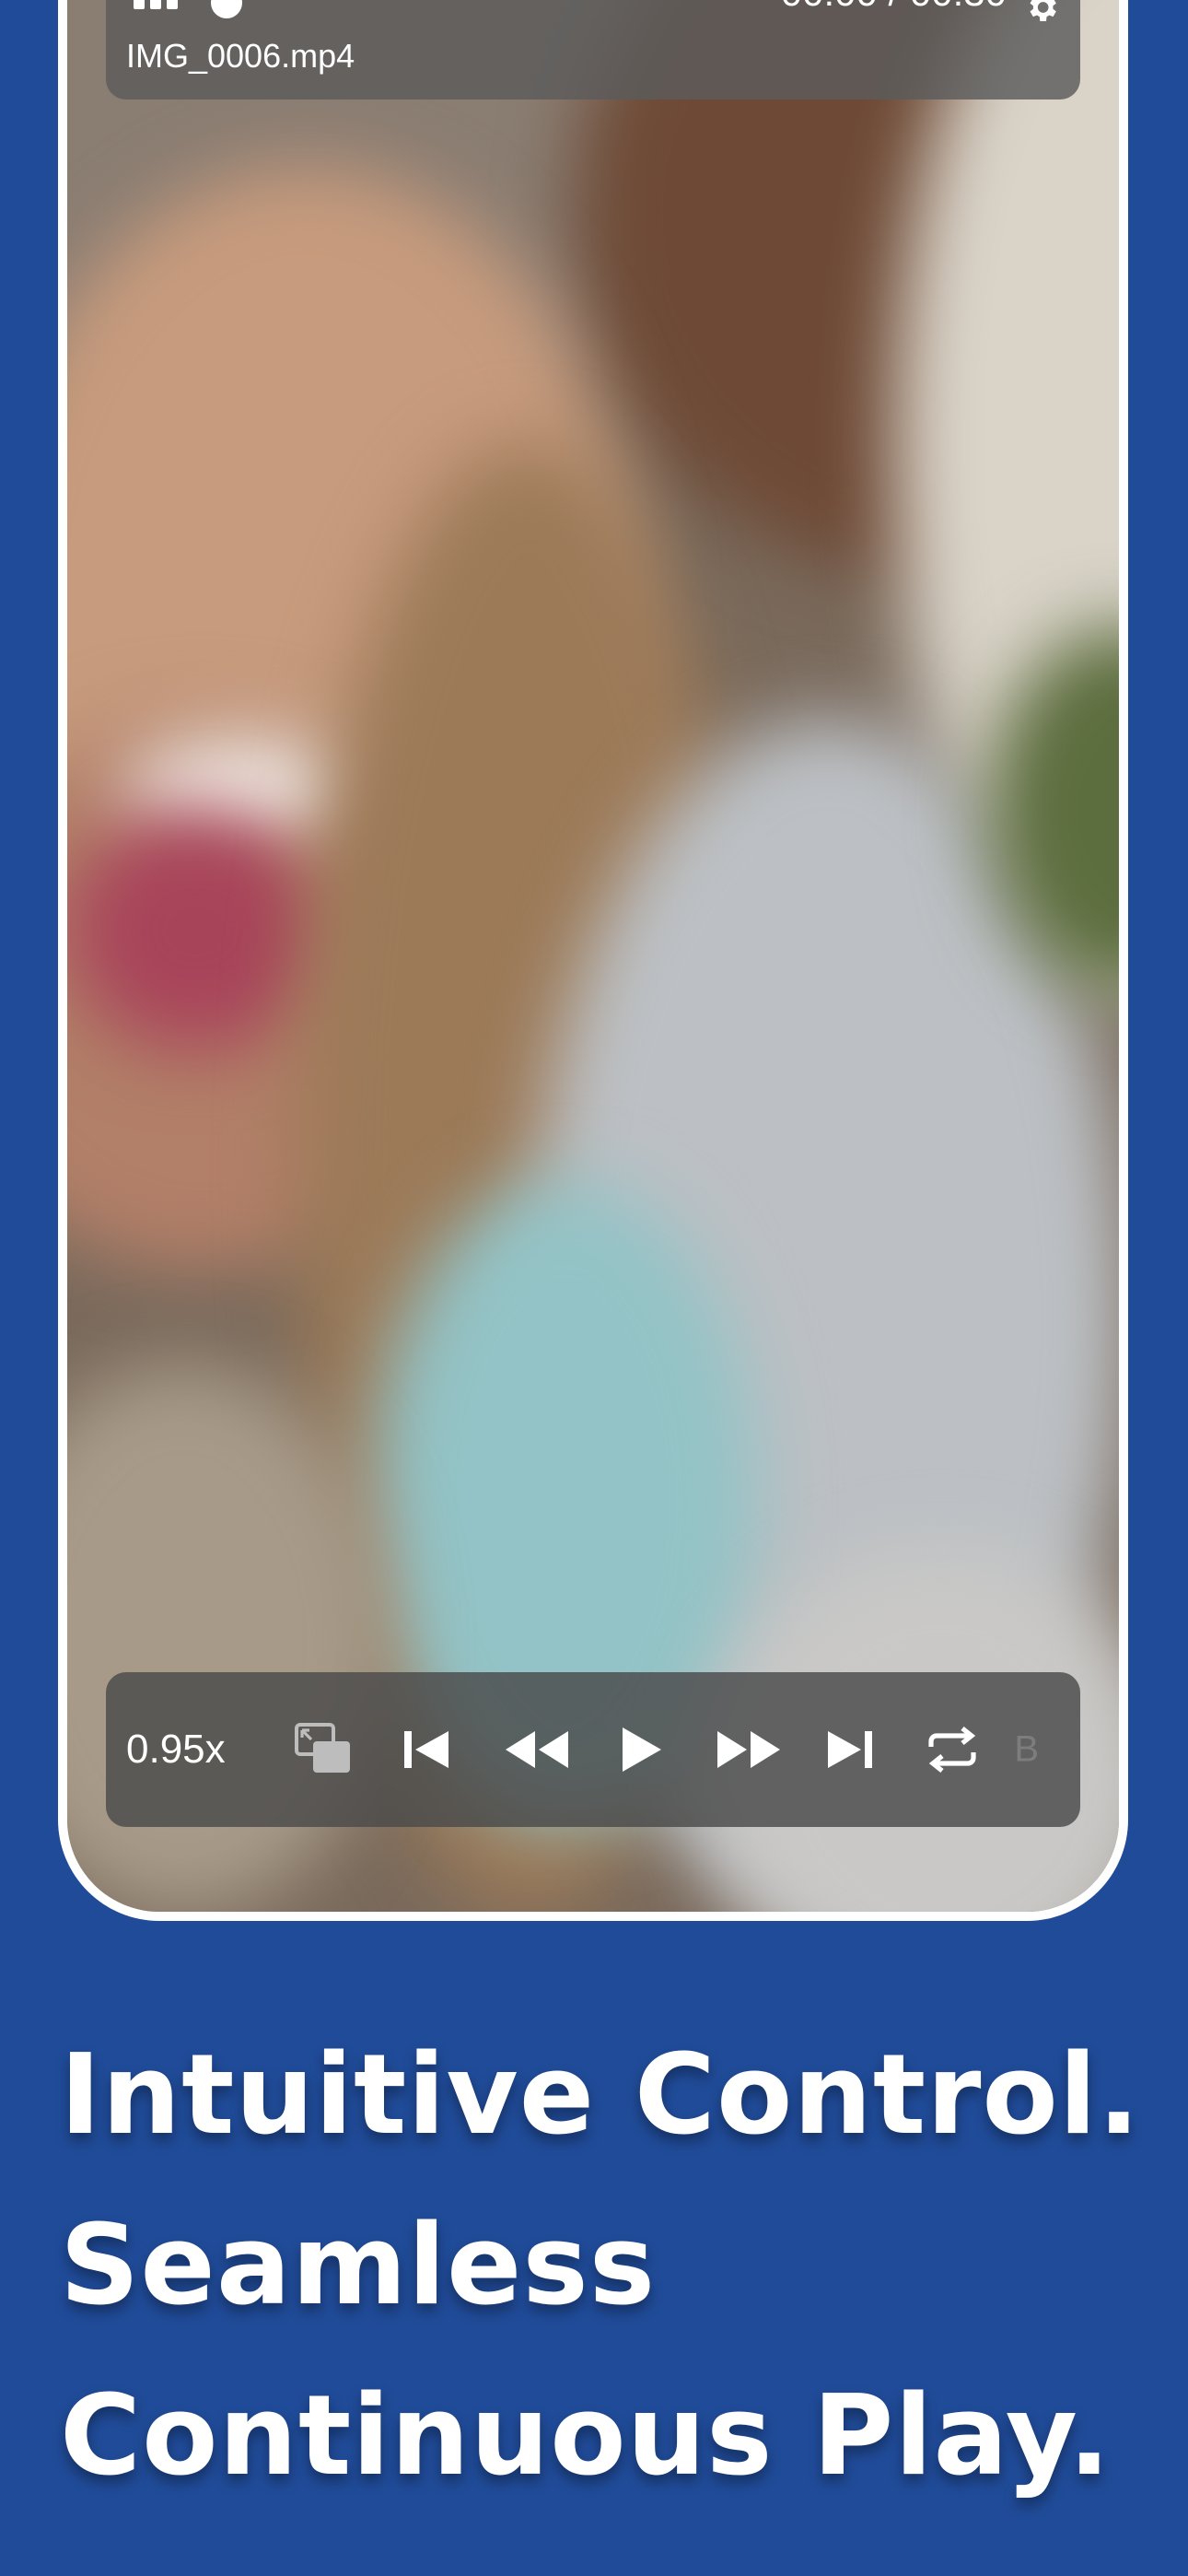 The height and width of the screenshot is (2576, 1188). What do you see at coordinates (1041, 13) in the screenshot?
I see `gear-icon` at bounding box center [1041, 13].